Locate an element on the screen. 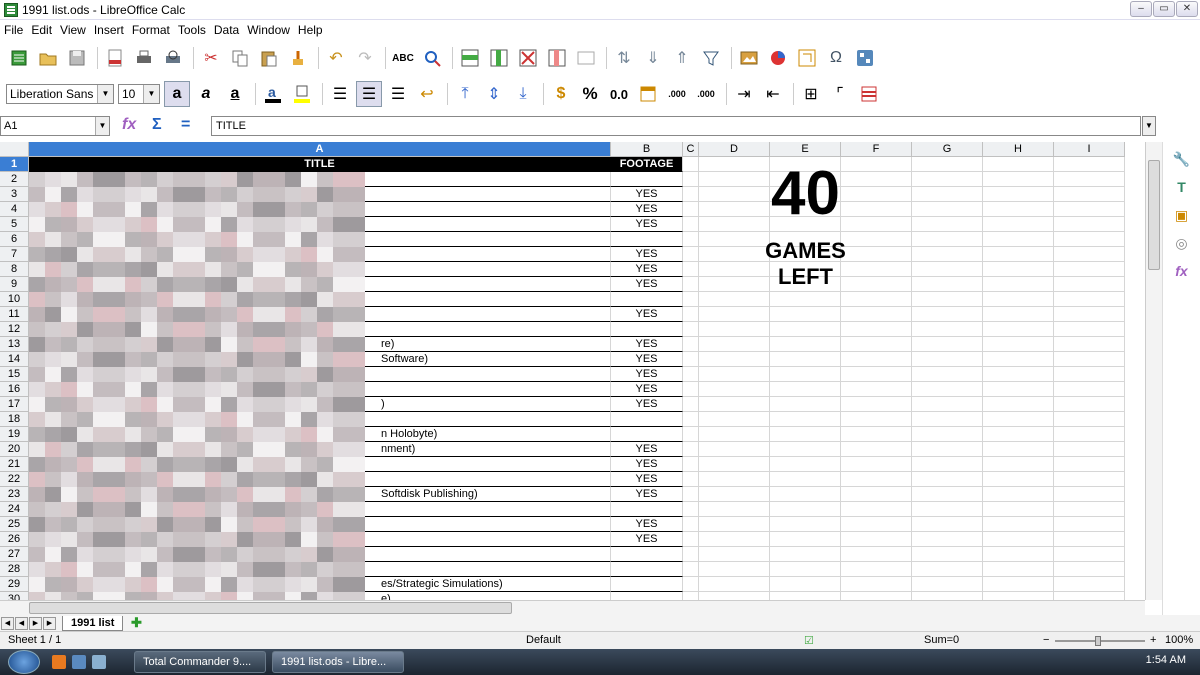 The height and width of the screenshot is (675, 1200). cell-H20 is located at coordinates (1018, 449).